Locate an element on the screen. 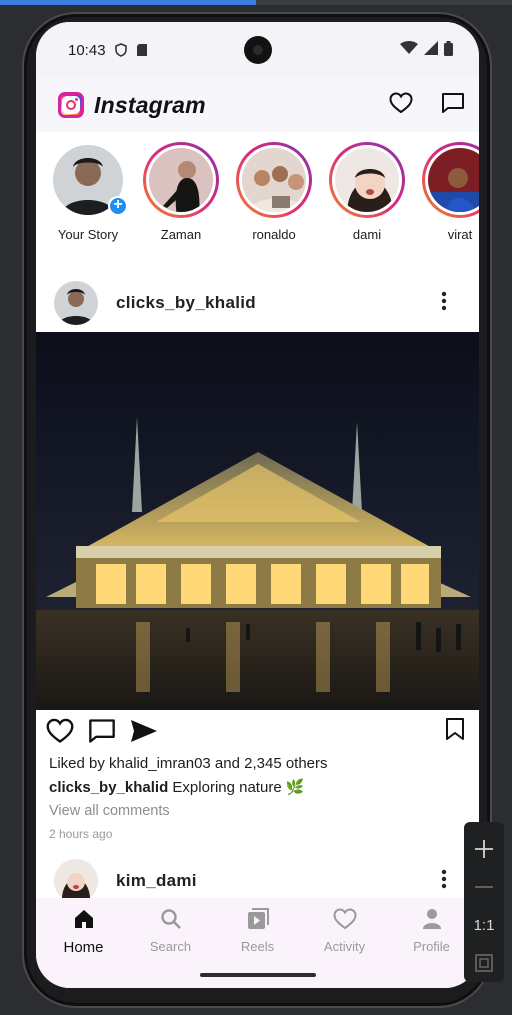 The image size is (512, 1015). caption-username: clicks_by_khalid is located at coordinates (108, 787).